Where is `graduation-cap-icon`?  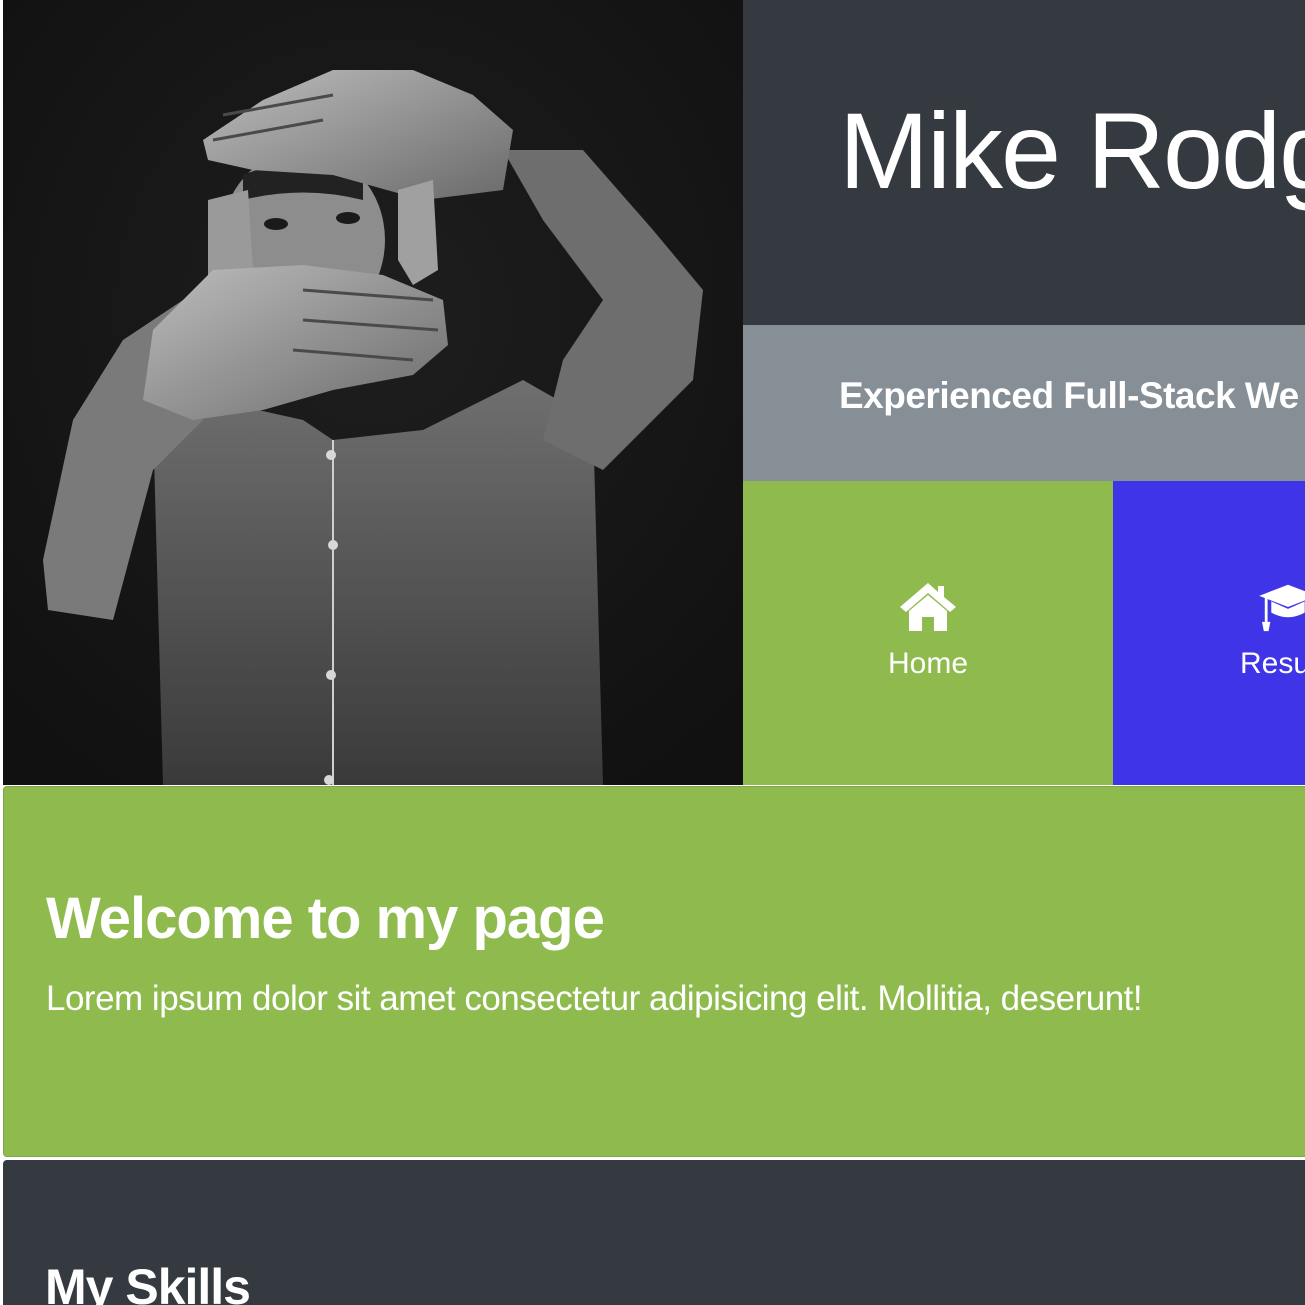
graduation-cap-icon is located at coordinates (1282, 608).